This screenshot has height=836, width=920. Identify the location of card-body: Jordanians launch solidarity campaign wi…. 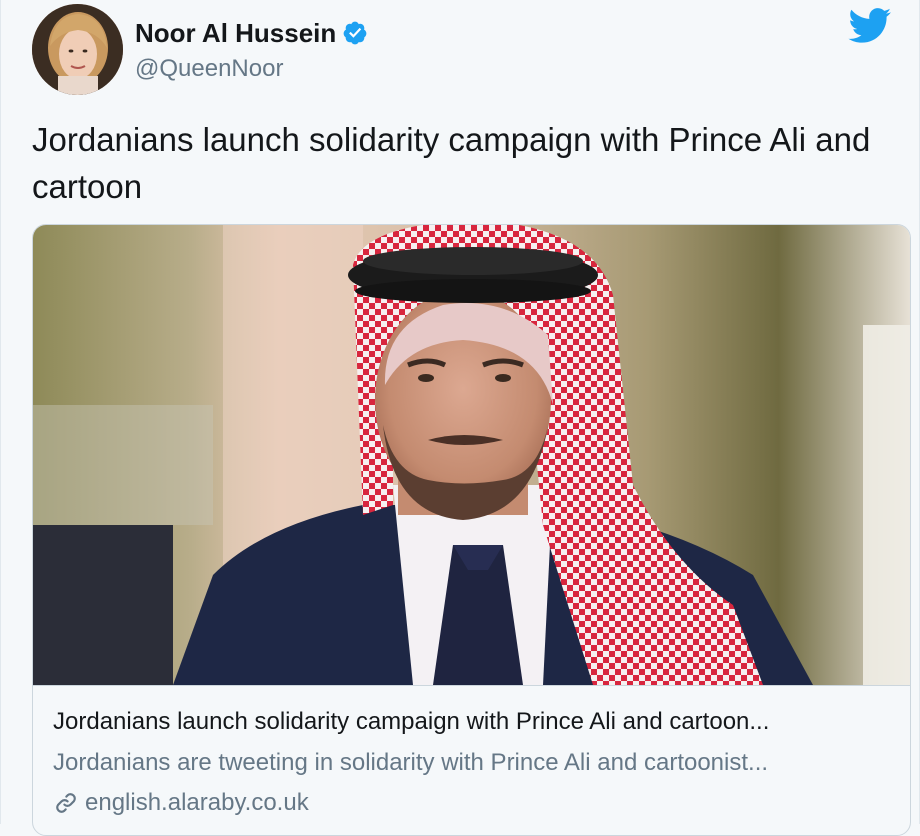
(471, 750).